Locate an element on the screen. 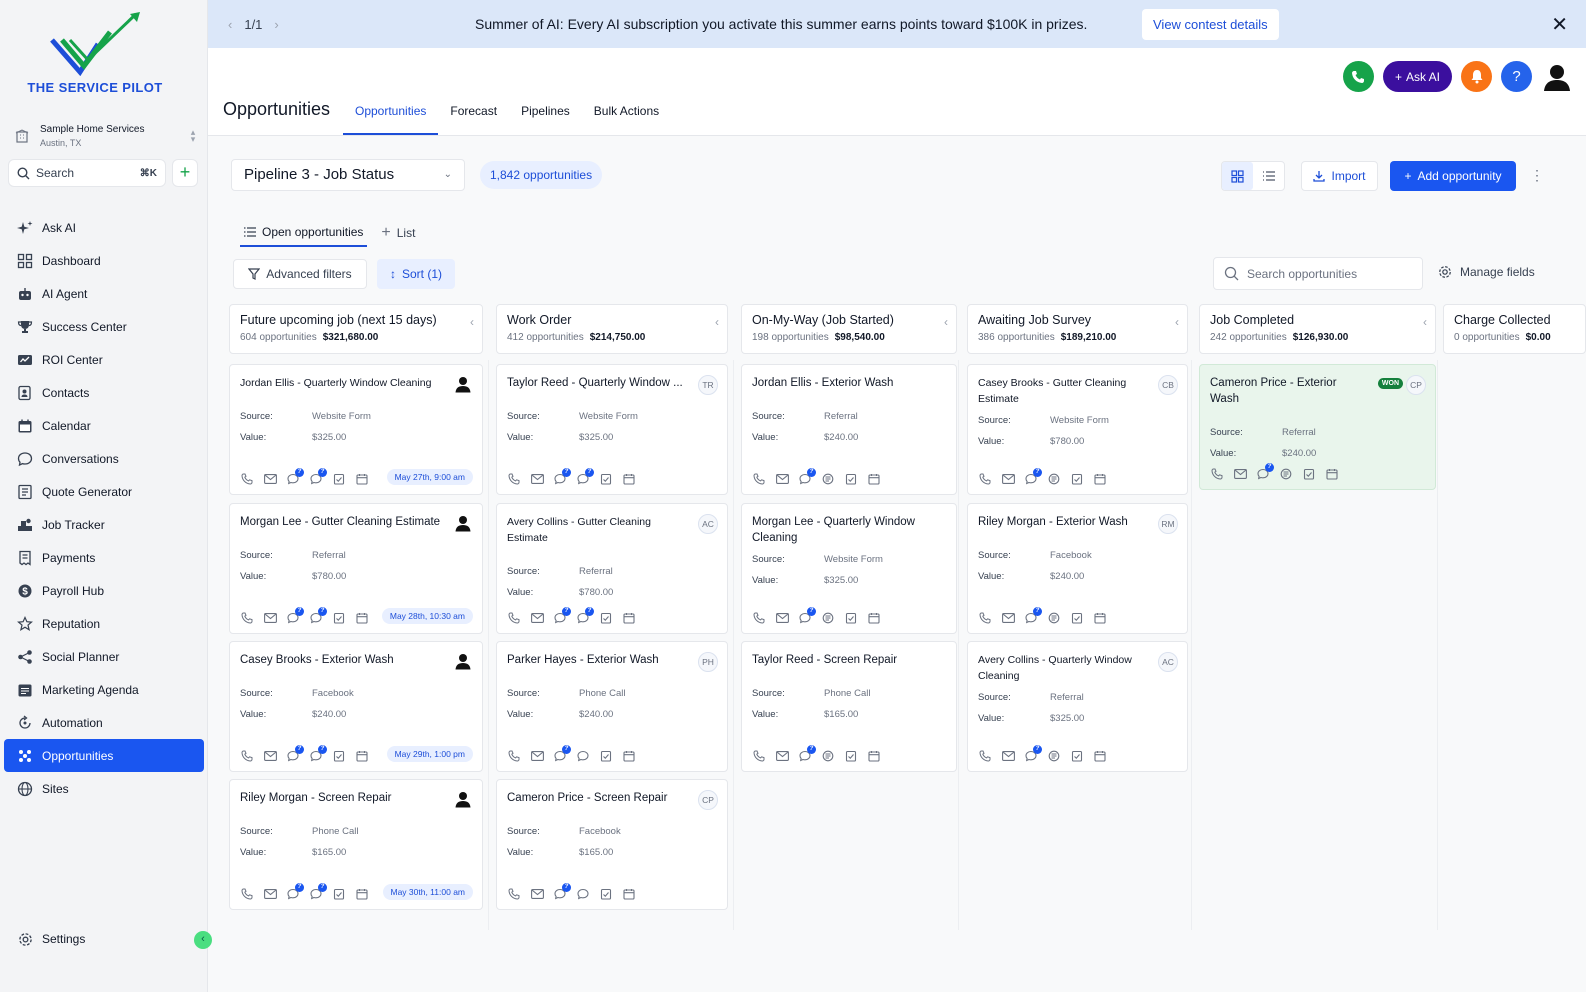  assignee-initials: TR is located at coordinates (708, 385).